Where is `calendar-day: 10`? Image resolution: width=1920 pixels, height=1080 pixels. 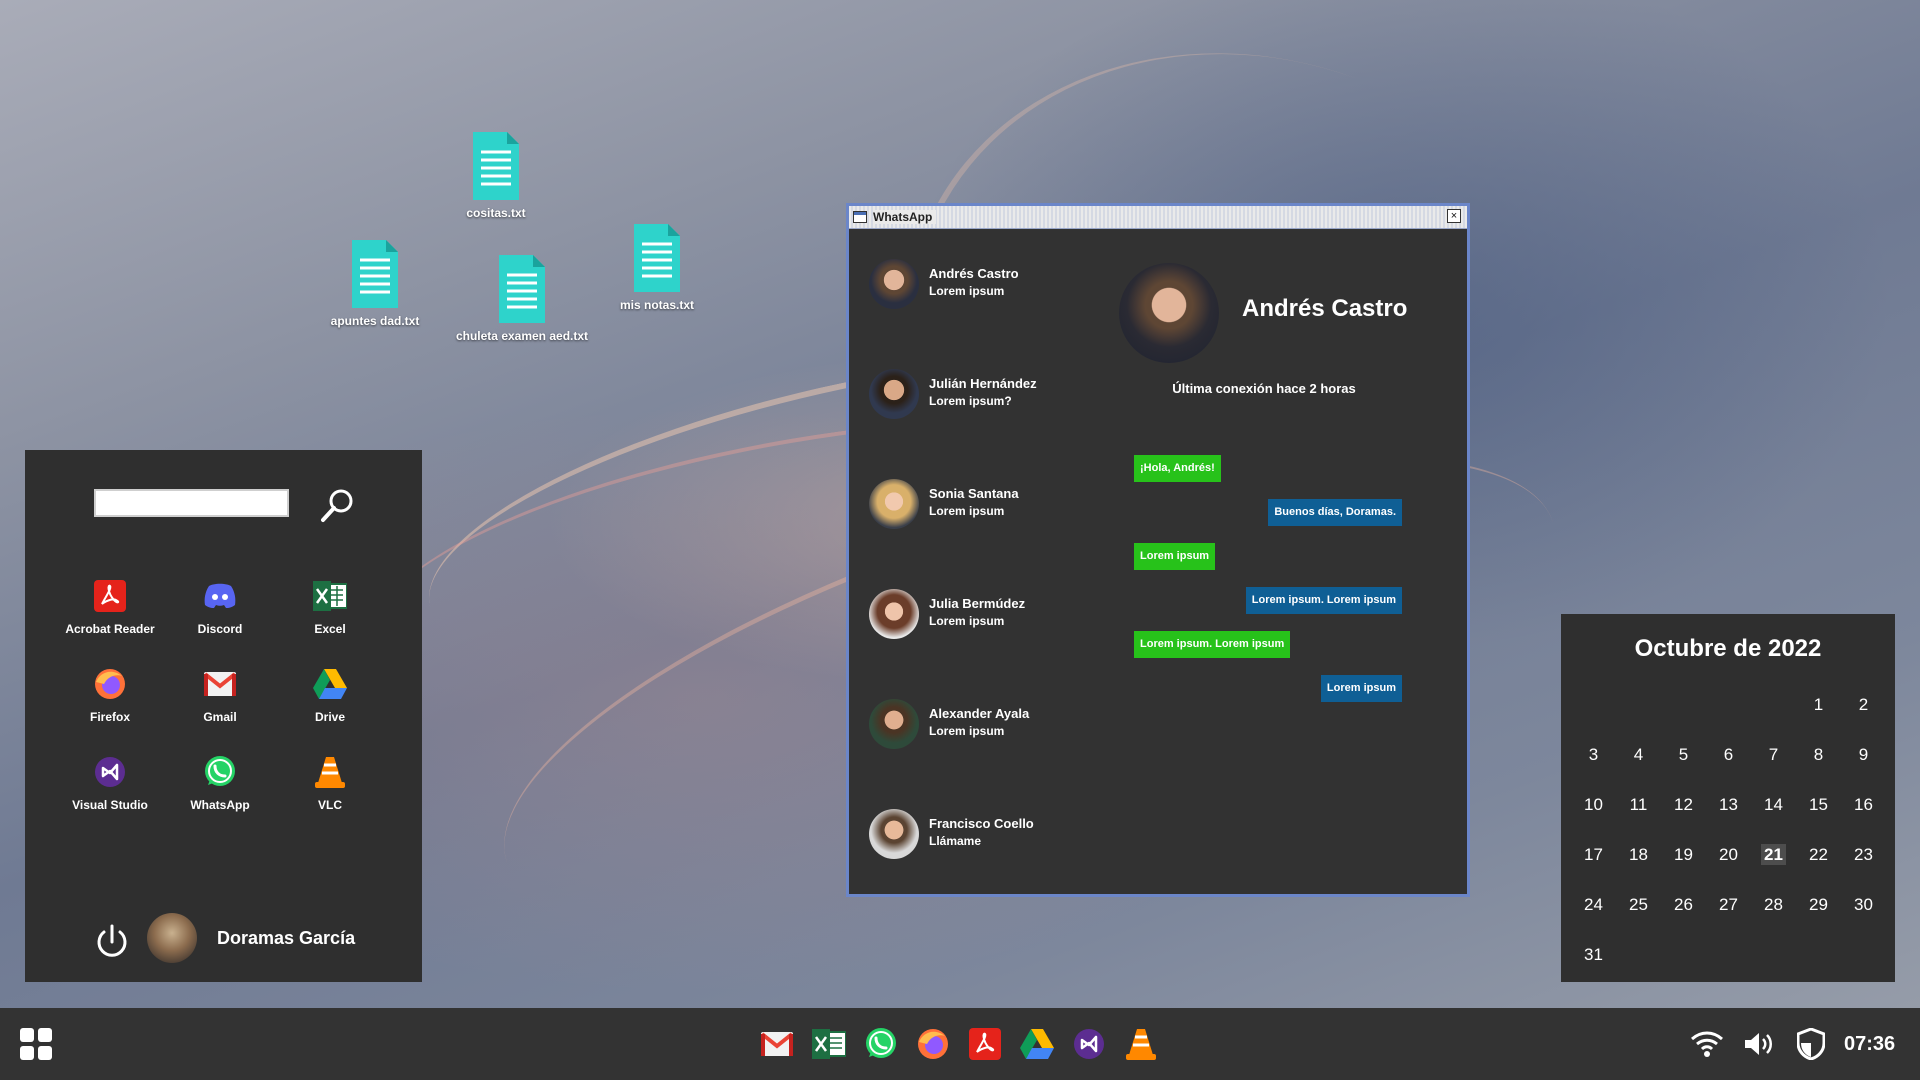
calendar-day: 10 is located at coordinates (1593, 815).